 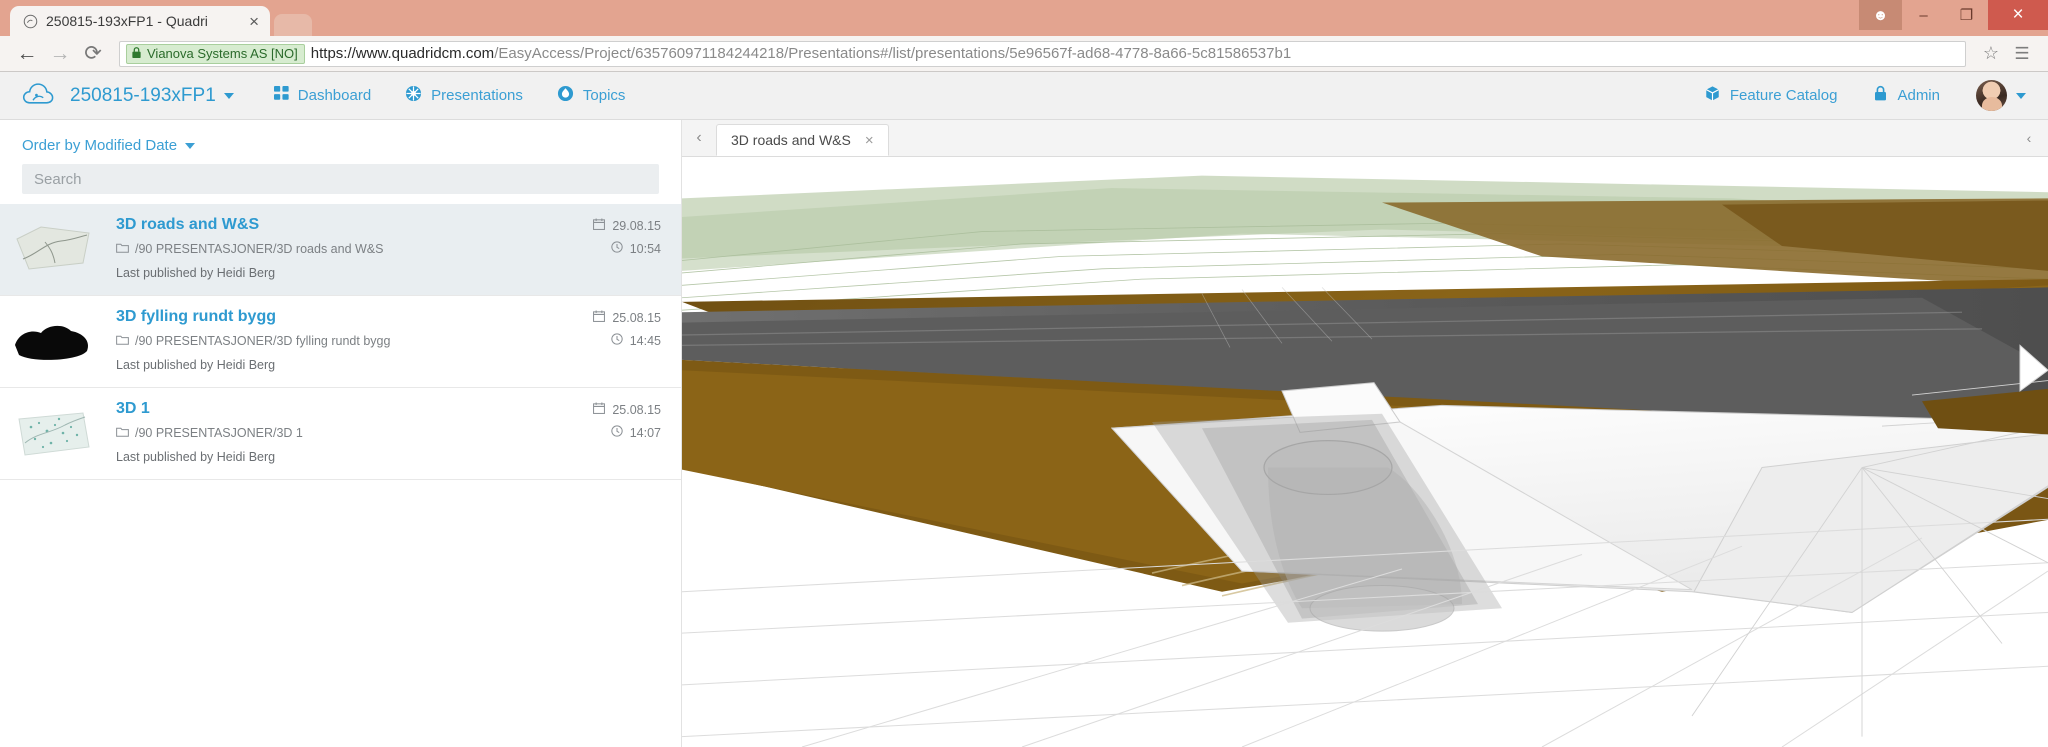 What do you see at coordinates (2029, 138) in the screenshot?
I see `panel-collapse-icon: ‹` at bounding box center [2029, 138].